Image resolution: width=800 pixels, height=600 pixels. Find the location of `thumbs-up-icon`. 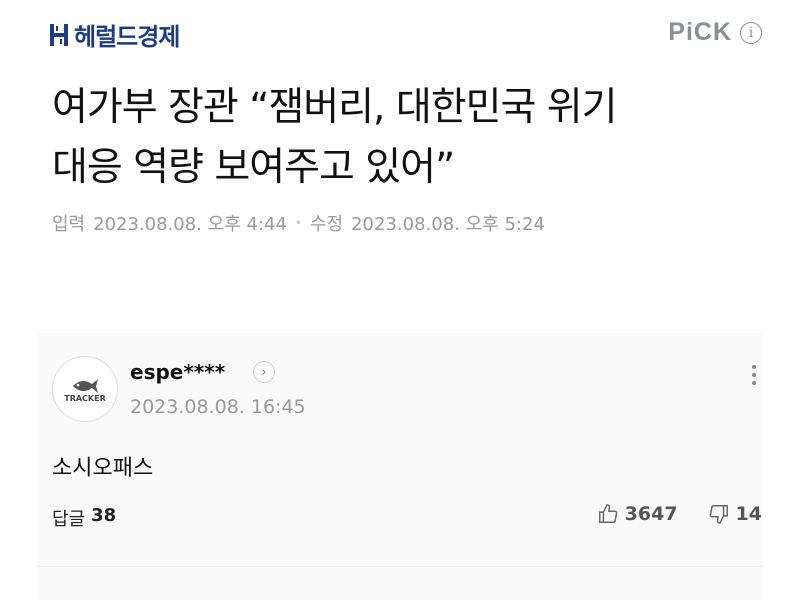

thumbs-up-icon is located at coordinates (607, 513).